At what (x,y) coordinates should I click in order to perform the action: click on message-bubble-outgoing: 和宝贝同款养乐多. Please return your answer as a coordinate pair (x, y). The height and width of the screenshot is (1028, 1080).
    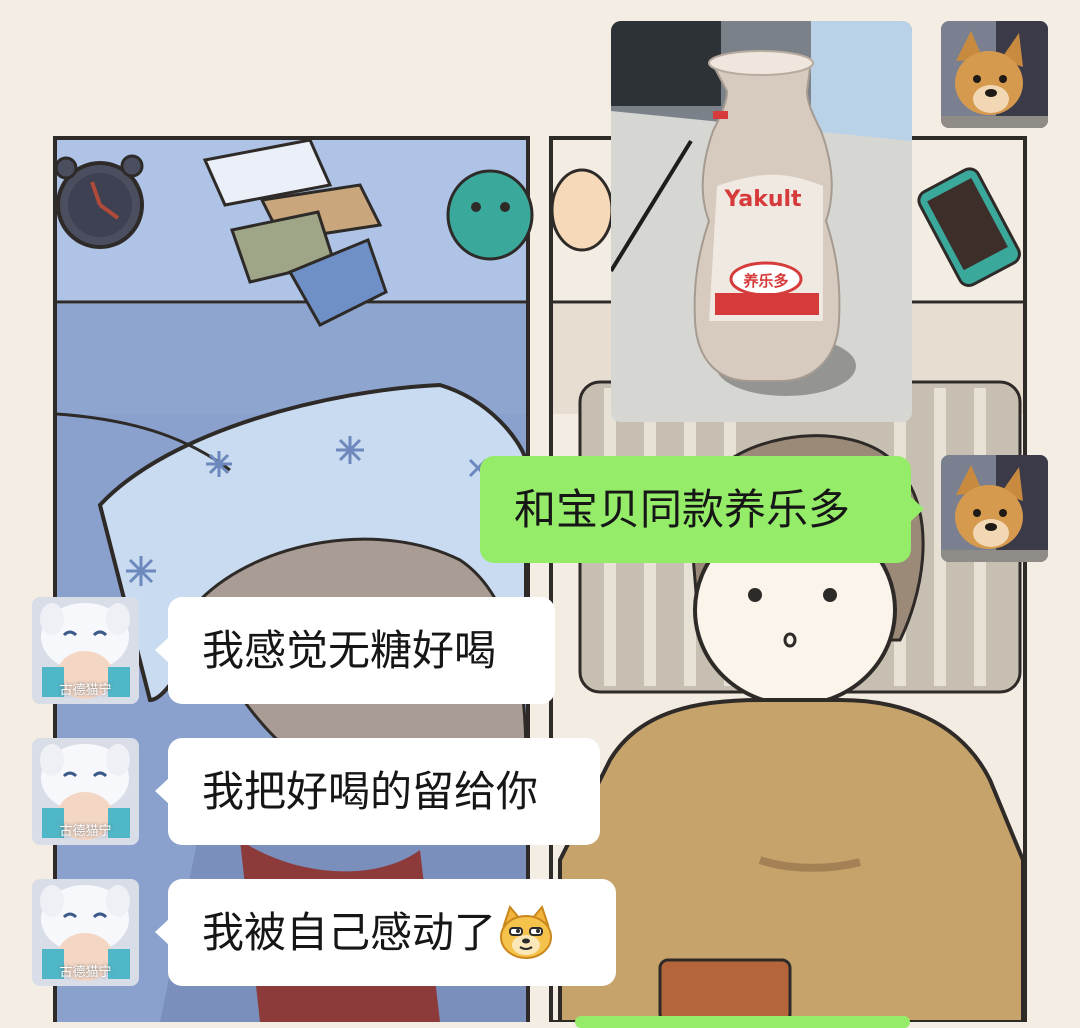
    Looking at the image, I should click on (702, 509).